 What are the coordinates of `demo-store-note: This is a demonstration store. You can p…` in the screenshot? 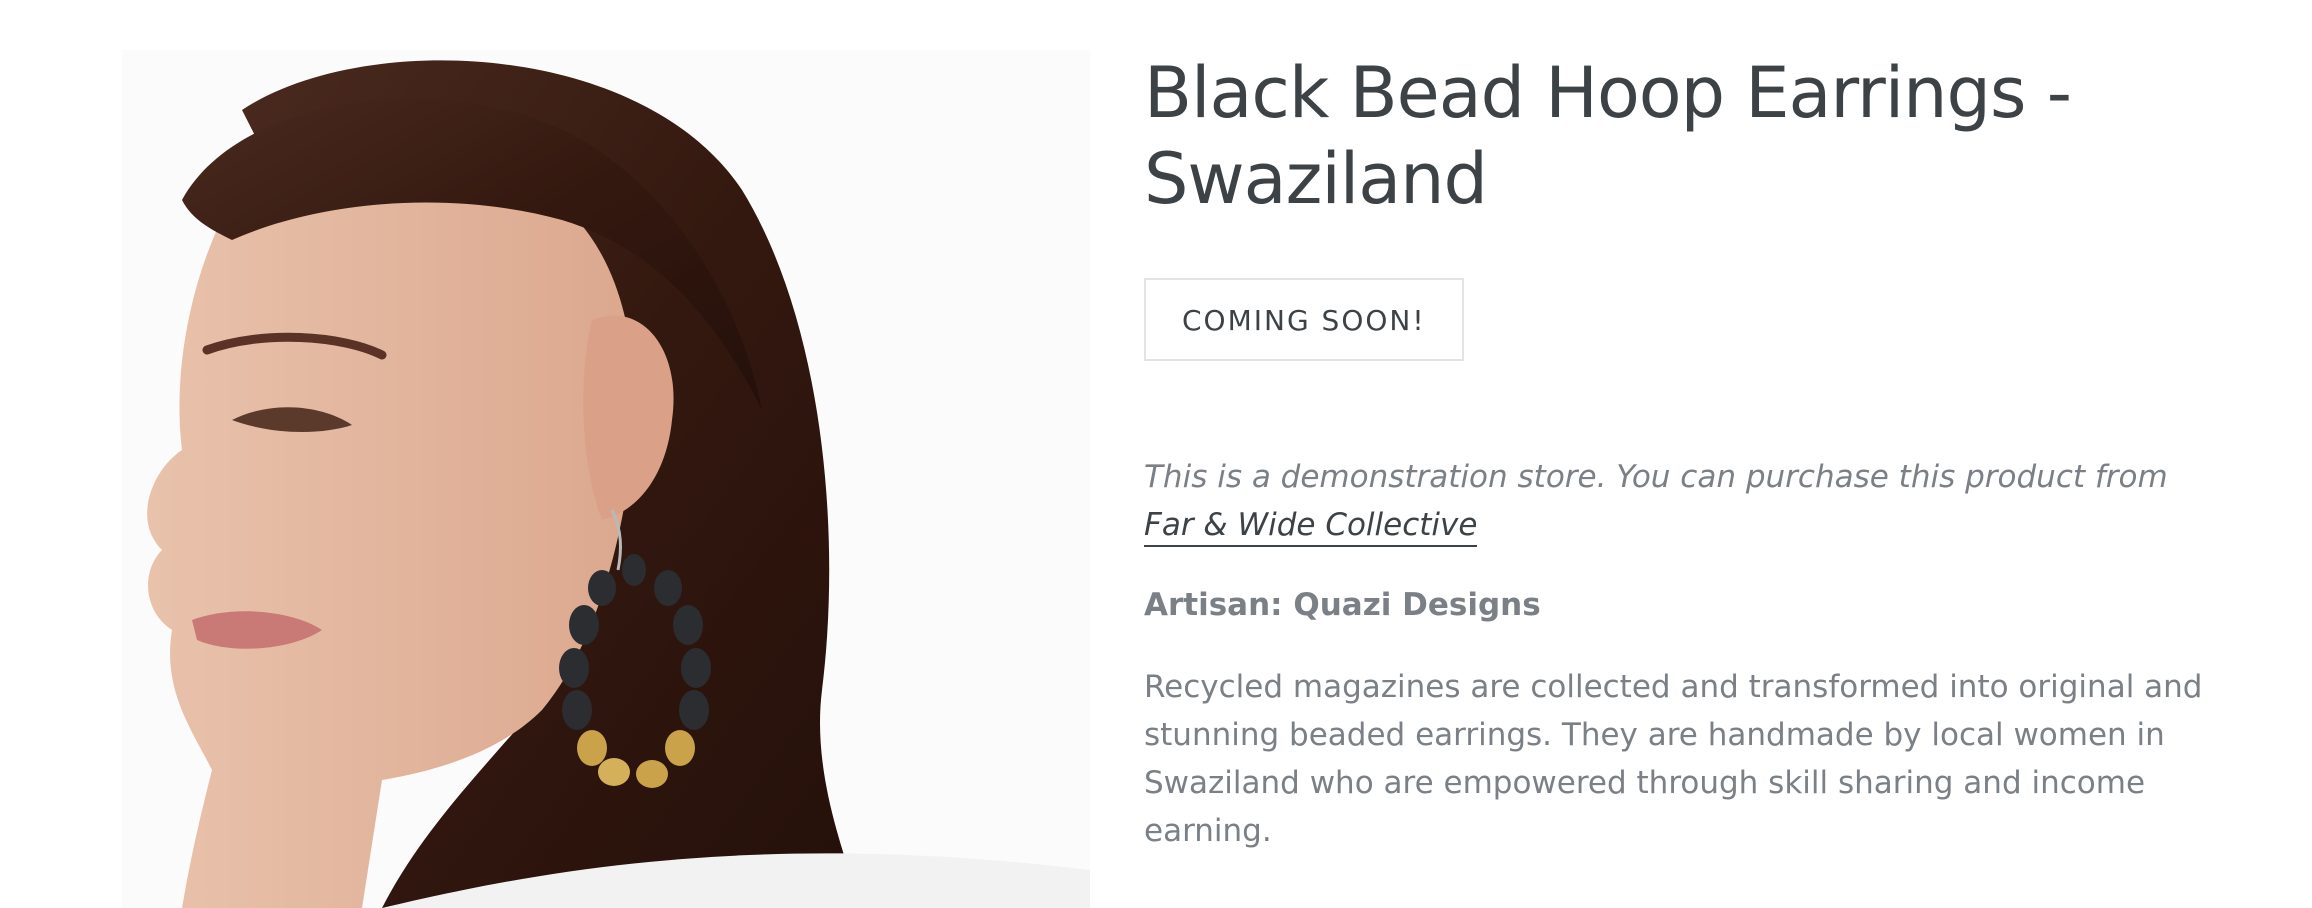 It's located at (1684, 501).